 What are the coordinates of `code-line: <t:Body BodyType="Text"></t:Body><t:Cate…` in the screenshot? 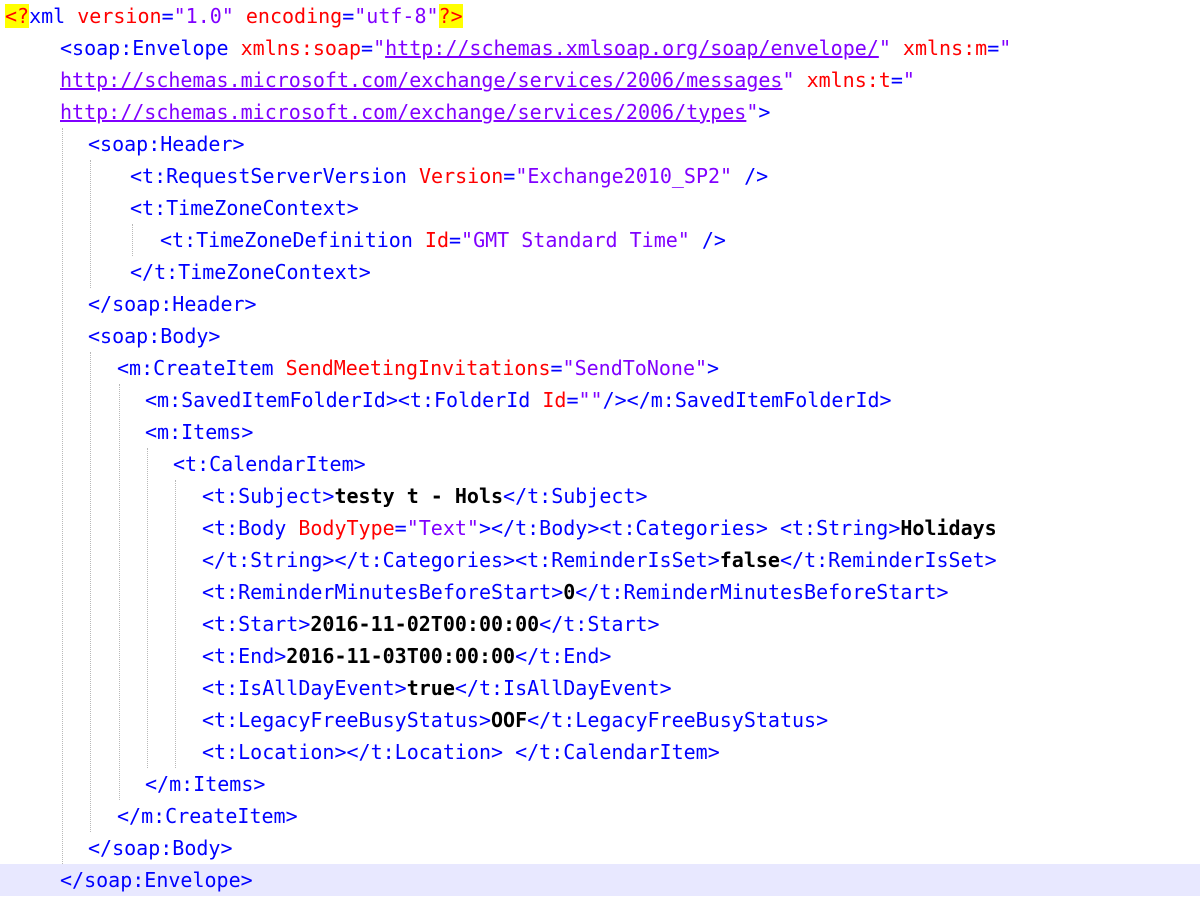 It's located at (600, 528).